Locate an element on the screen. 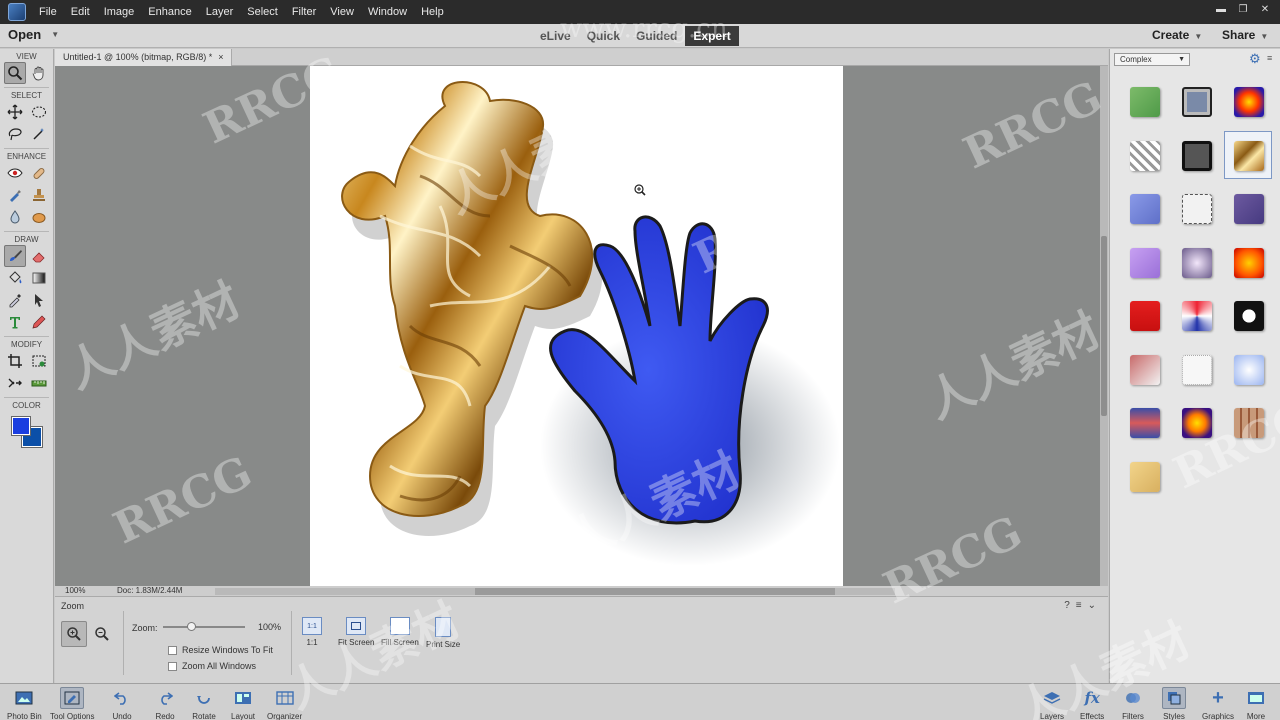 This screenshot has height=720, width=1280. print-size-button: Print Size is located at coordinates (443, 633).